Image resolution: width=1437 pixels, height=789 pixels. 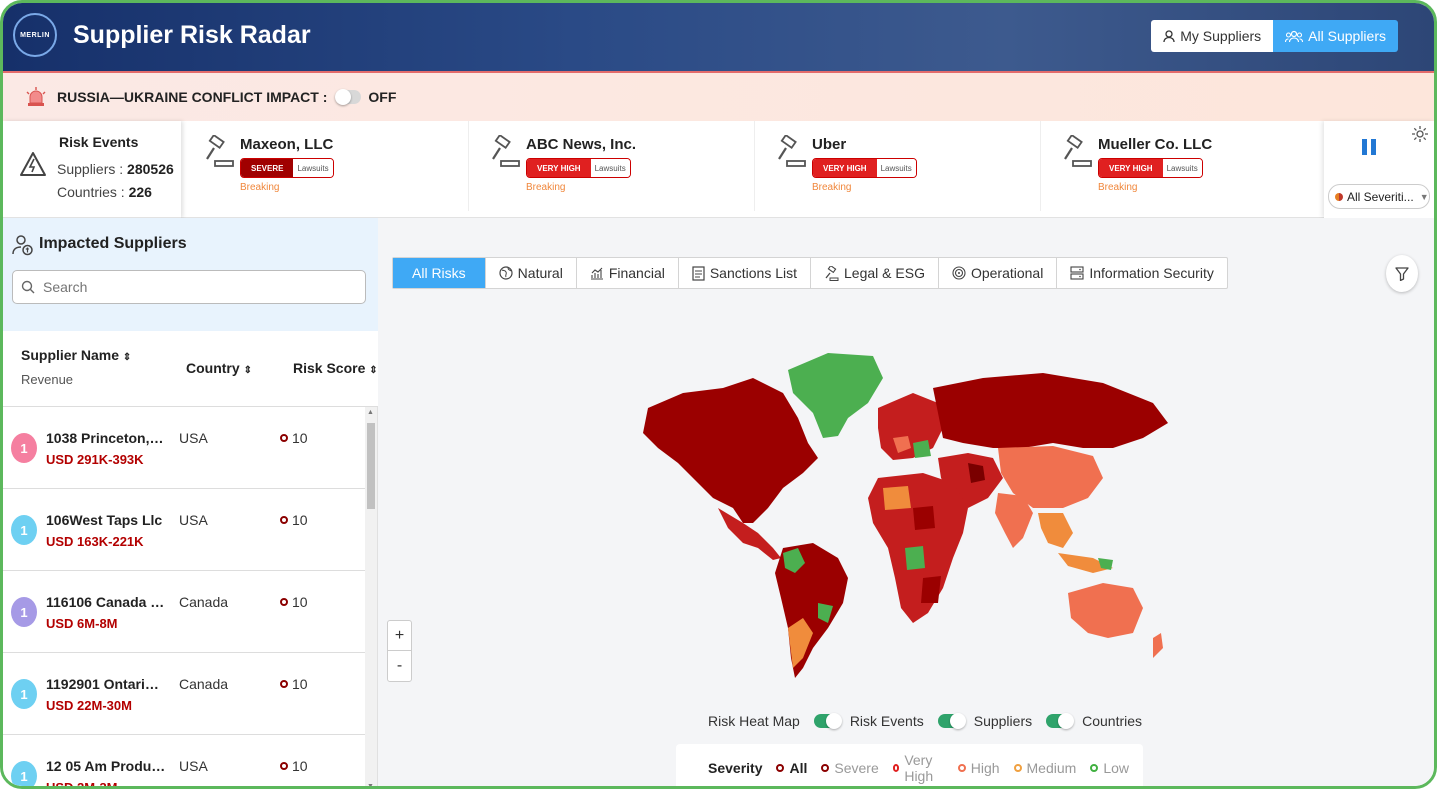 I want to click on layer-toggle-risk-events, so click(x=951, y=721).